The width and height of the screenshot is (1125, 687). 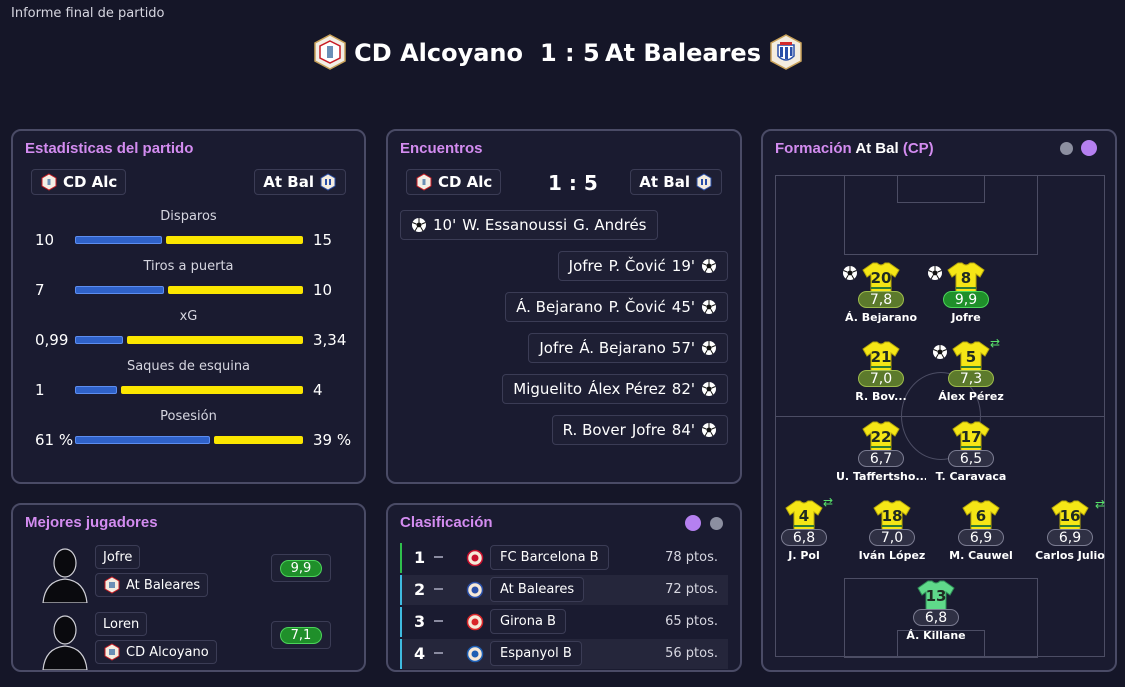 I want to click on points: 65 ptos., so click(x=691, y=621).